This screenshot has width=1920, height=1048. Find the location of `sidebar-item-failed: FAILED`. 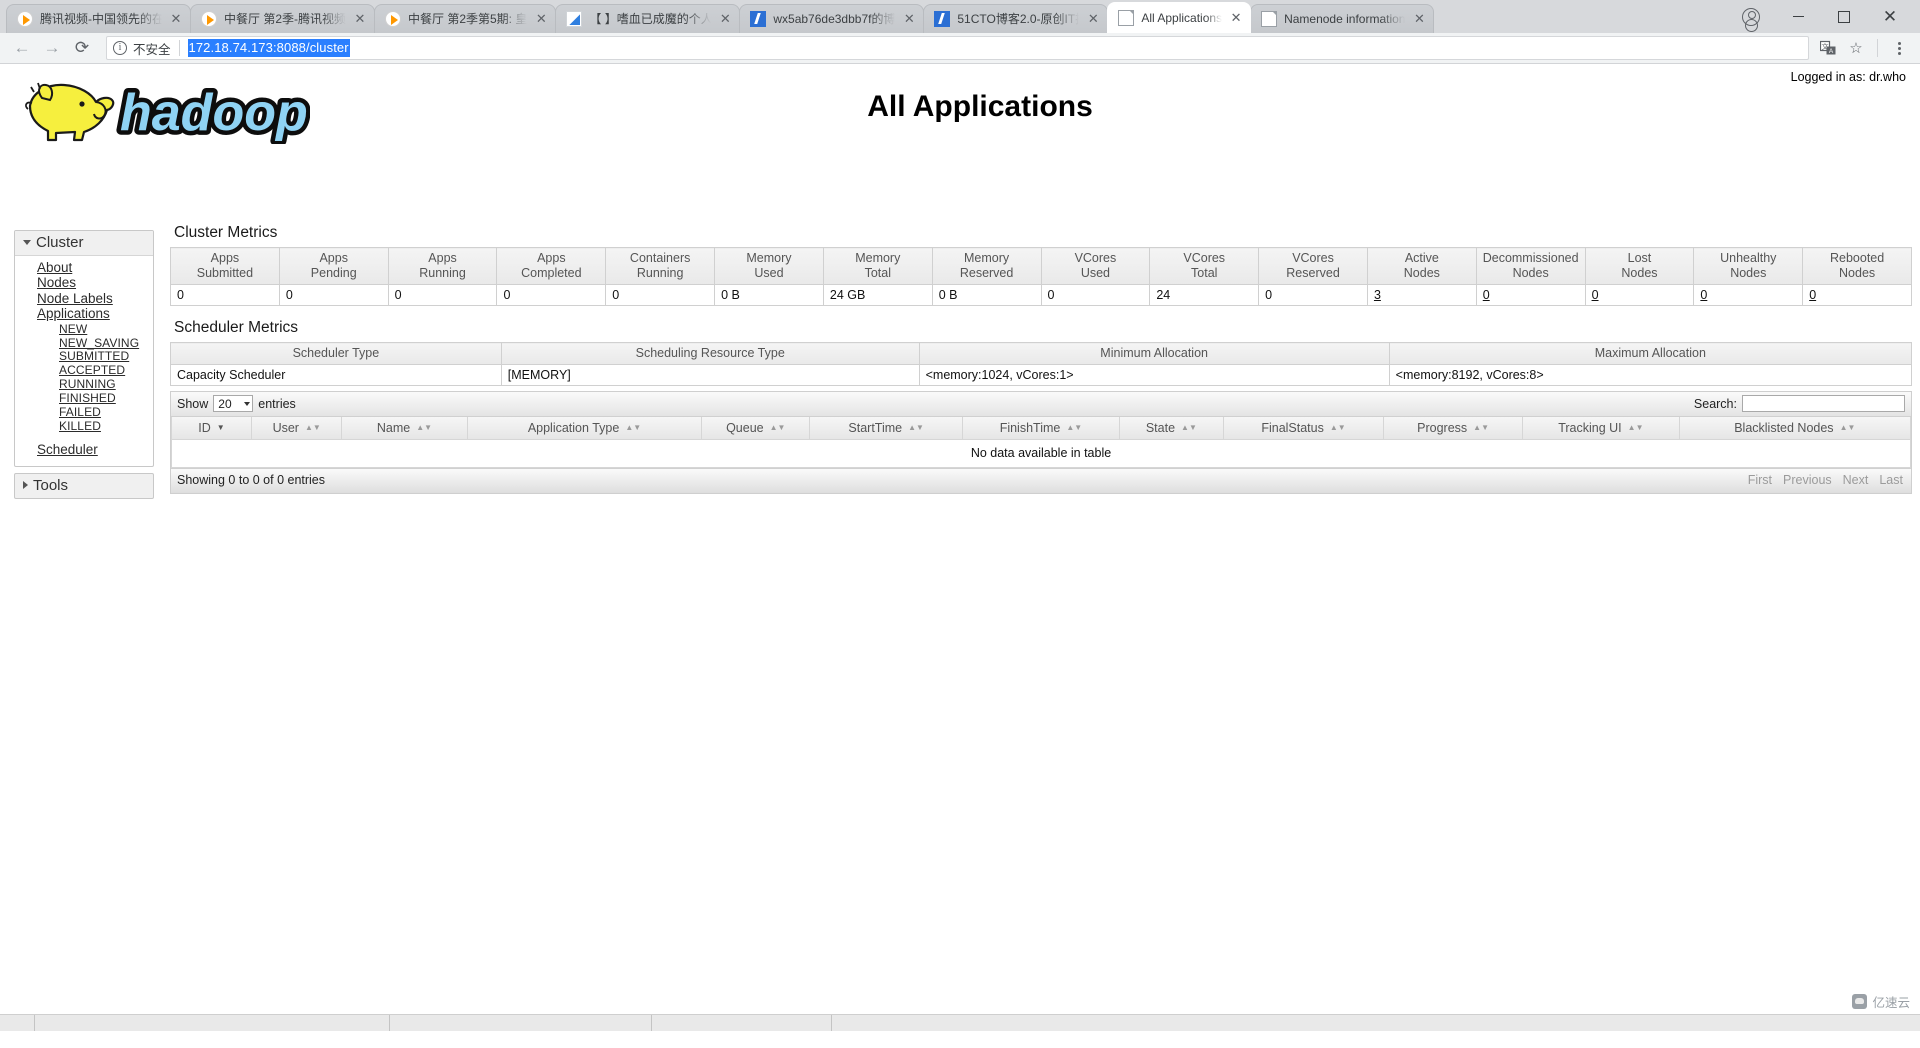

sidebar-item-failed: FAILED is located at coordinates (84, 412).